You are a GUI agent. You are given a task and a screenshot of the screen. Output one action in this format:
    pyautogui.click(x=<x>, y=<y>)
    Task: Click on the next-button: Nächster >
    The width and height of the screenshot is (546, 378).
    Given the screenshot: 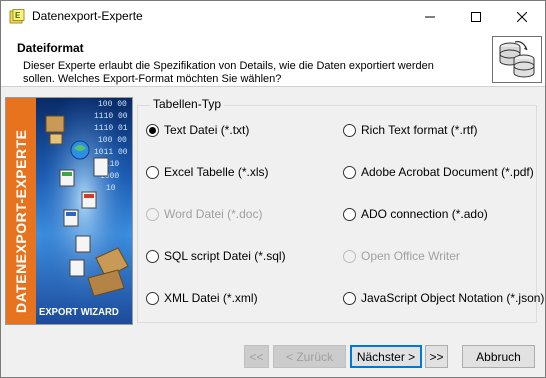 What is the action you would take?
    pyautogui.click(x=386, y=356)
    